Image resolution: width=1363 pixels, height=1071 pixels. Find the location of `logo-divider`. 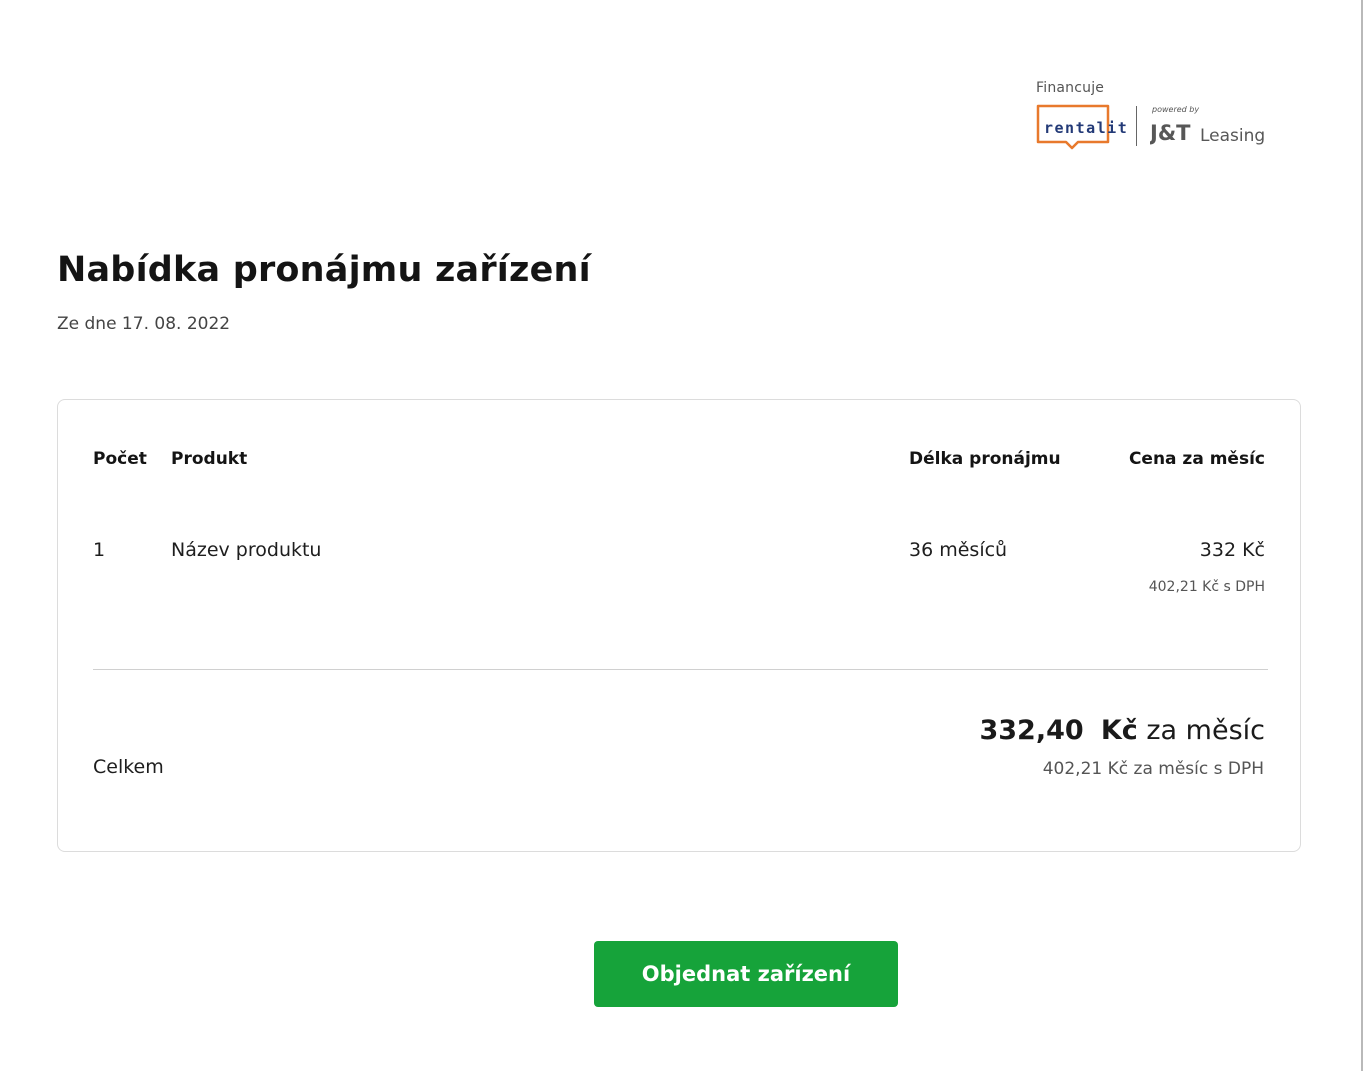

logo-divider is located at coordinates (1136, 126).